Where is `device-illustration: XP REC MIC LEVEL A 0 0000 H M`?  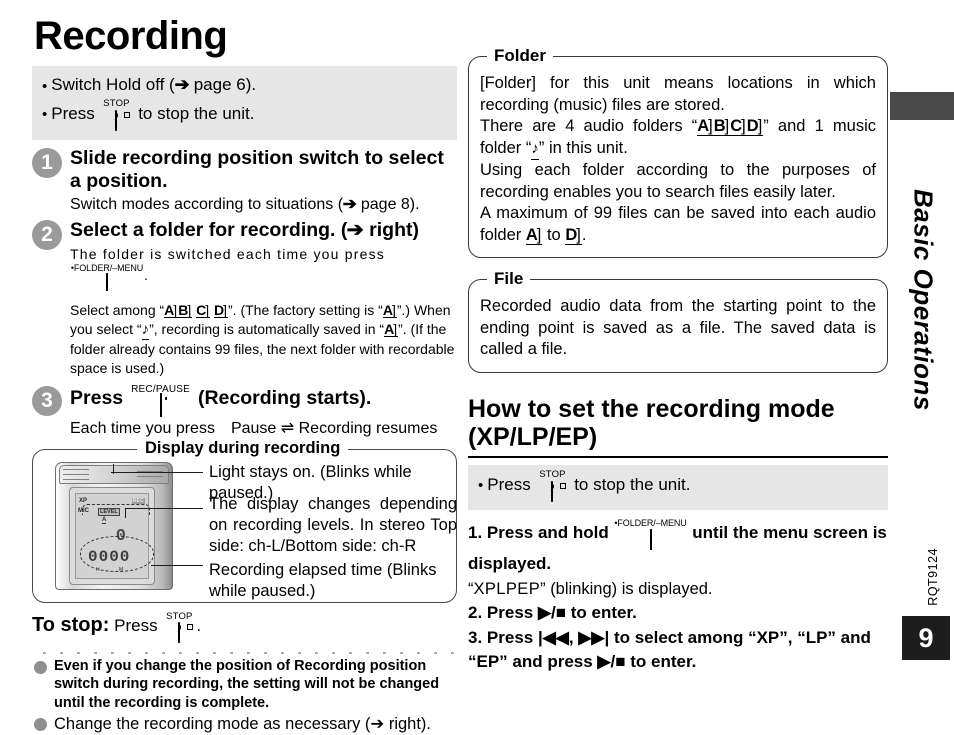
device-illustration: XP REC MIC LEVEL A 0 0000 H M is located at coordinates (114, 525).